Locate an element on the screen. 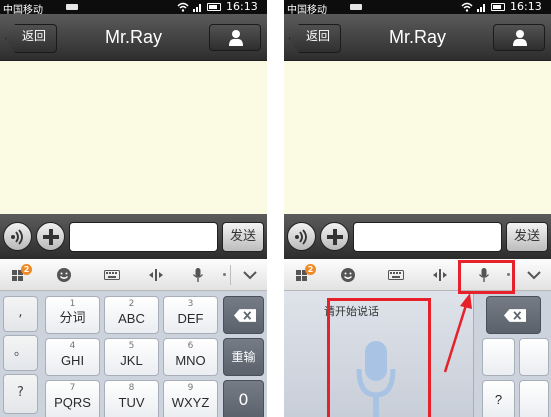  key-number: 7 is located at coordinates (72, 388).